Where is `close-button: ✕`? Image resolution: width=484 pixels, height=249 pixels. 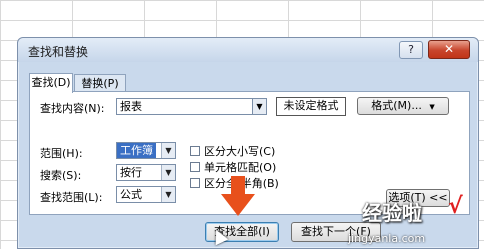 close-button: ✕ is located at coordinates (449, 49).